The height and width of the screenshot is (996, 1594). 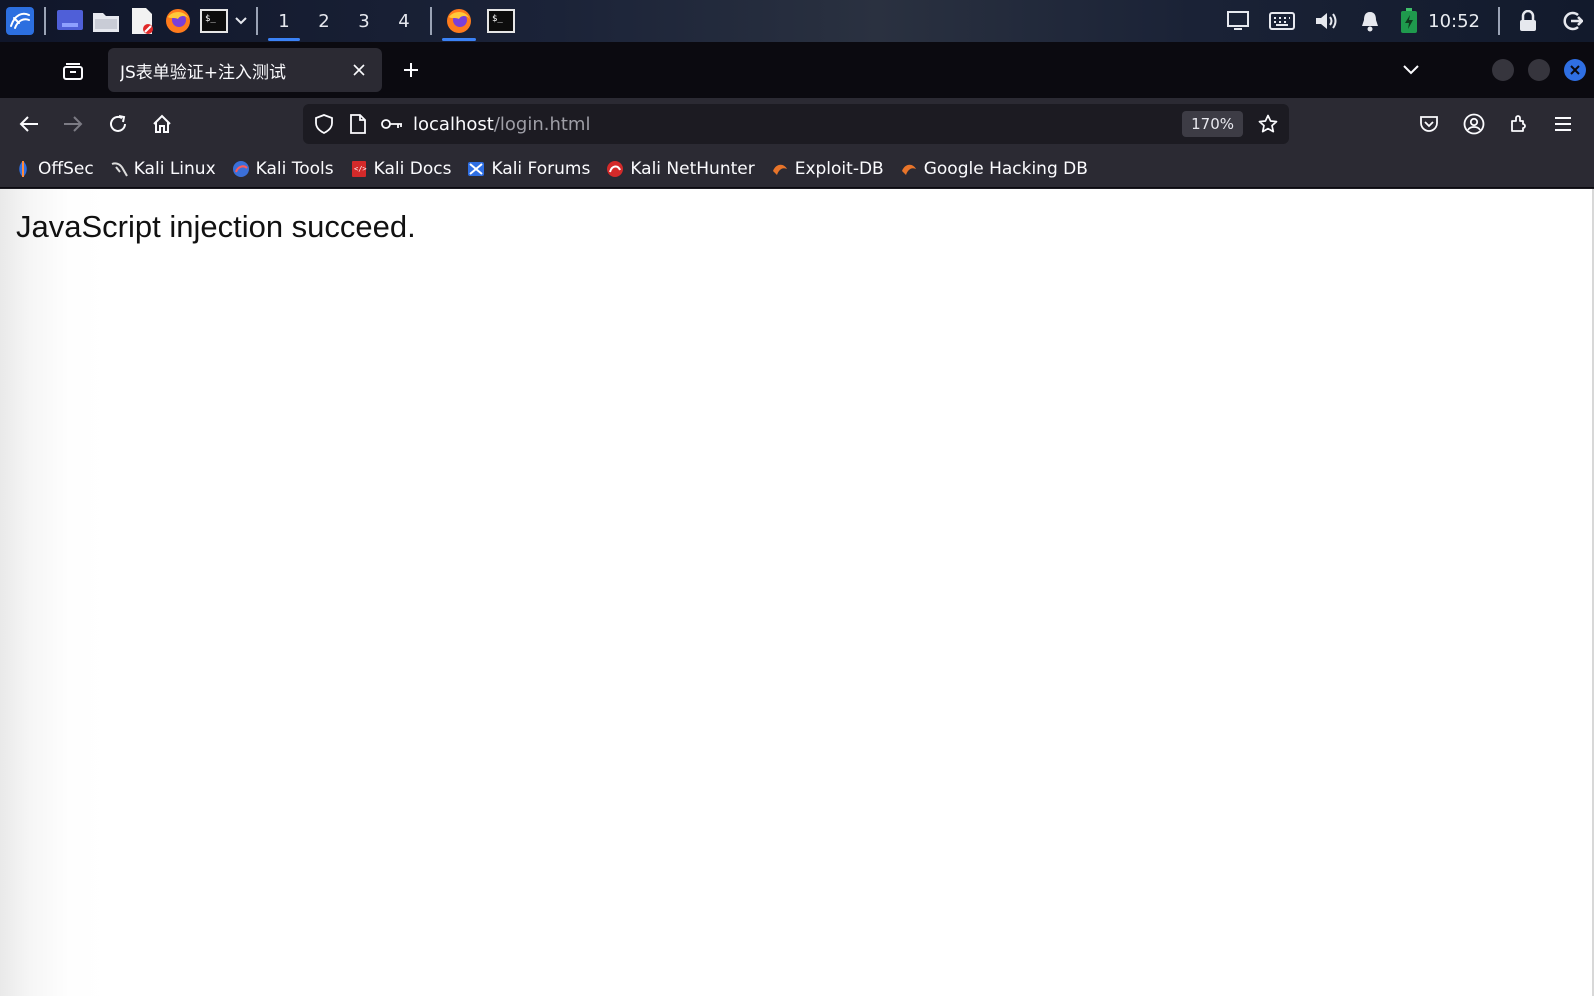 What do you see at coordinates (66, 168) in the screenshot?
I see `bookmark-label: OffSec` at bounding box center [66, 168].